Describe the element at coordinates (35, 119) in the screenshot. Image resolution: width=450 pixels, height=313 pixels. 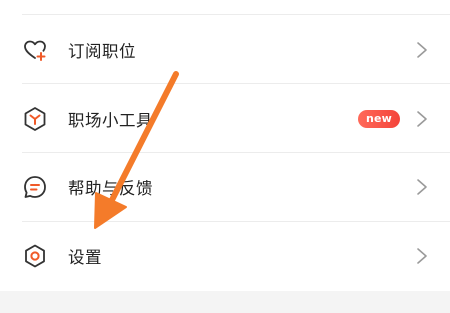
I see `hexagon-y-icon` at that location.